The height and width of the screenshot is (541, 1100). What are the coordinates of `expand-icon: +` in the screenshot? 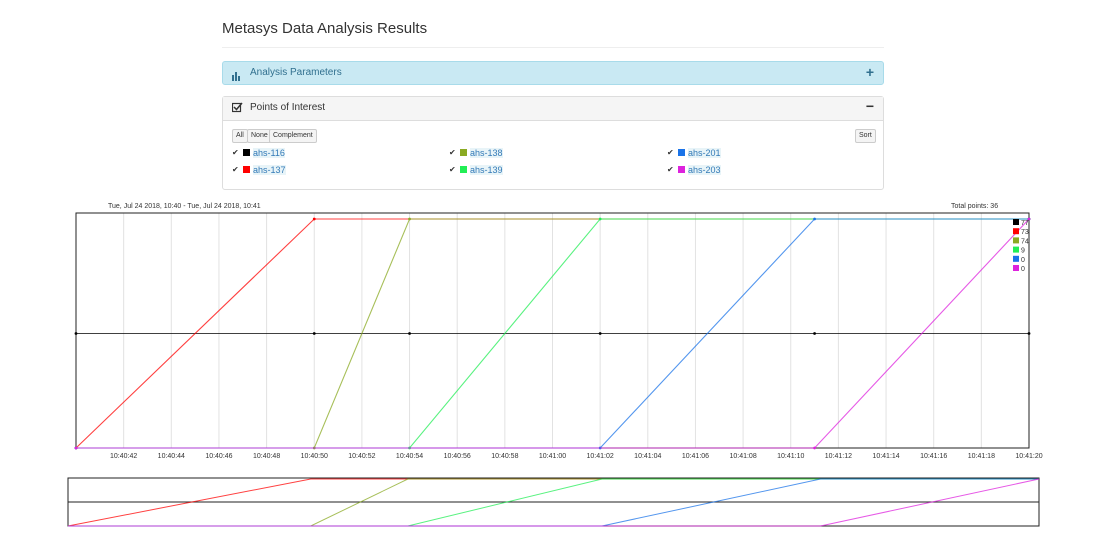 It's located at (870, 72).